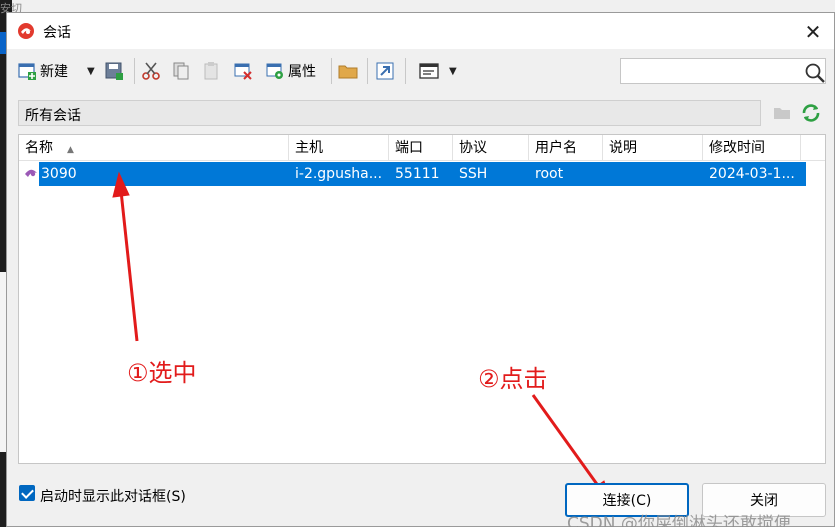  Describe the element at coordinates (27, 493) in the screenshot. I see `show-on-startup-checkbox` at that location.